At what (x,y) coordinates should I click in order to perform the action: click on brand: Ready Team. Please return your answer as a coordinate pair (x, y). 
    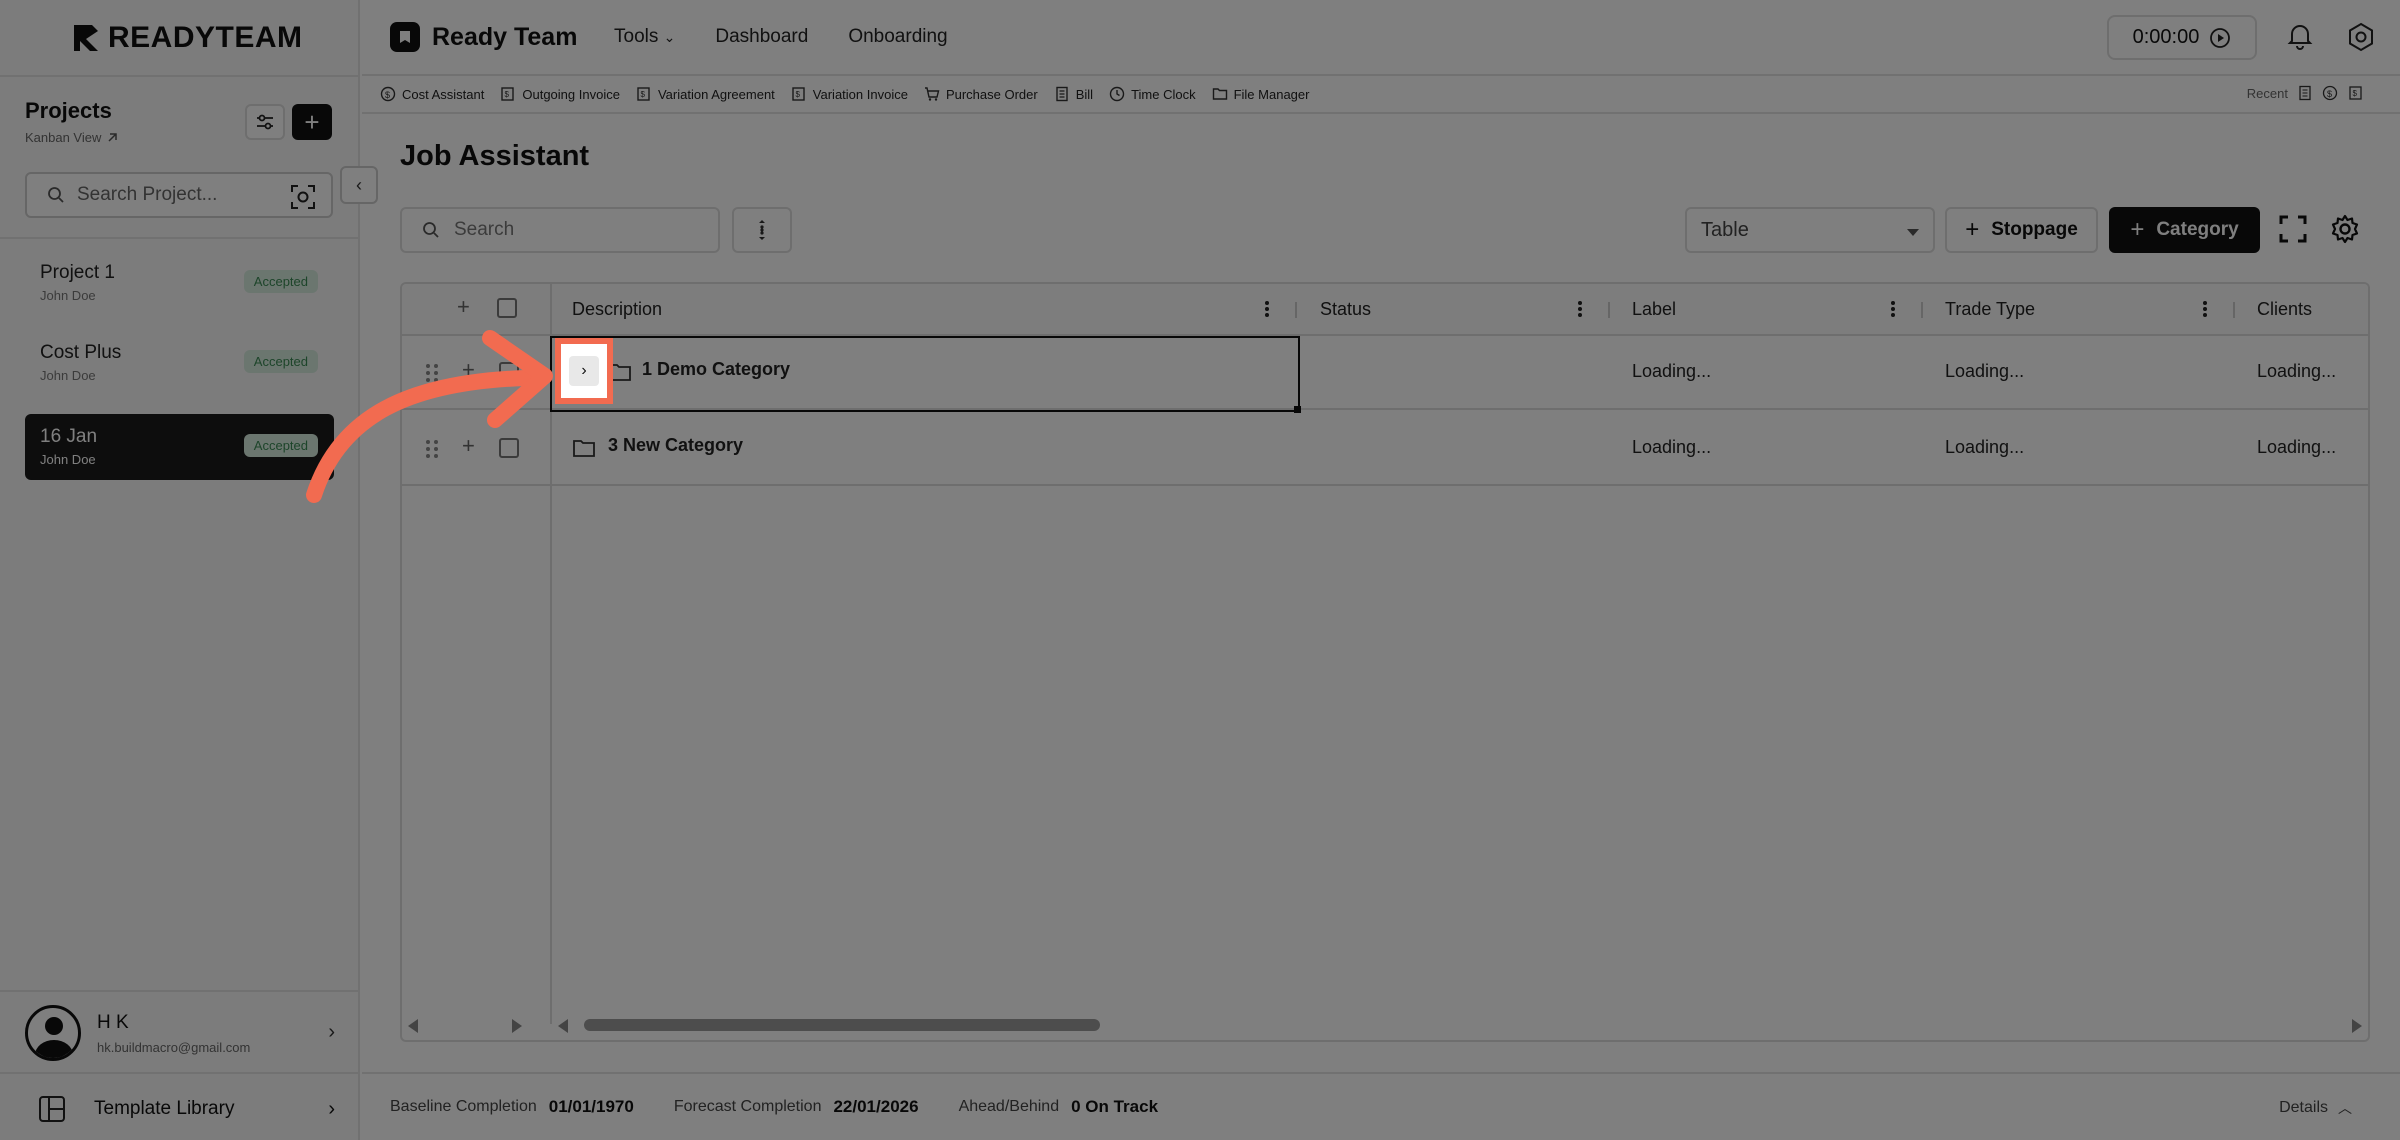
    Looking at the image, I should click on (483, 37).